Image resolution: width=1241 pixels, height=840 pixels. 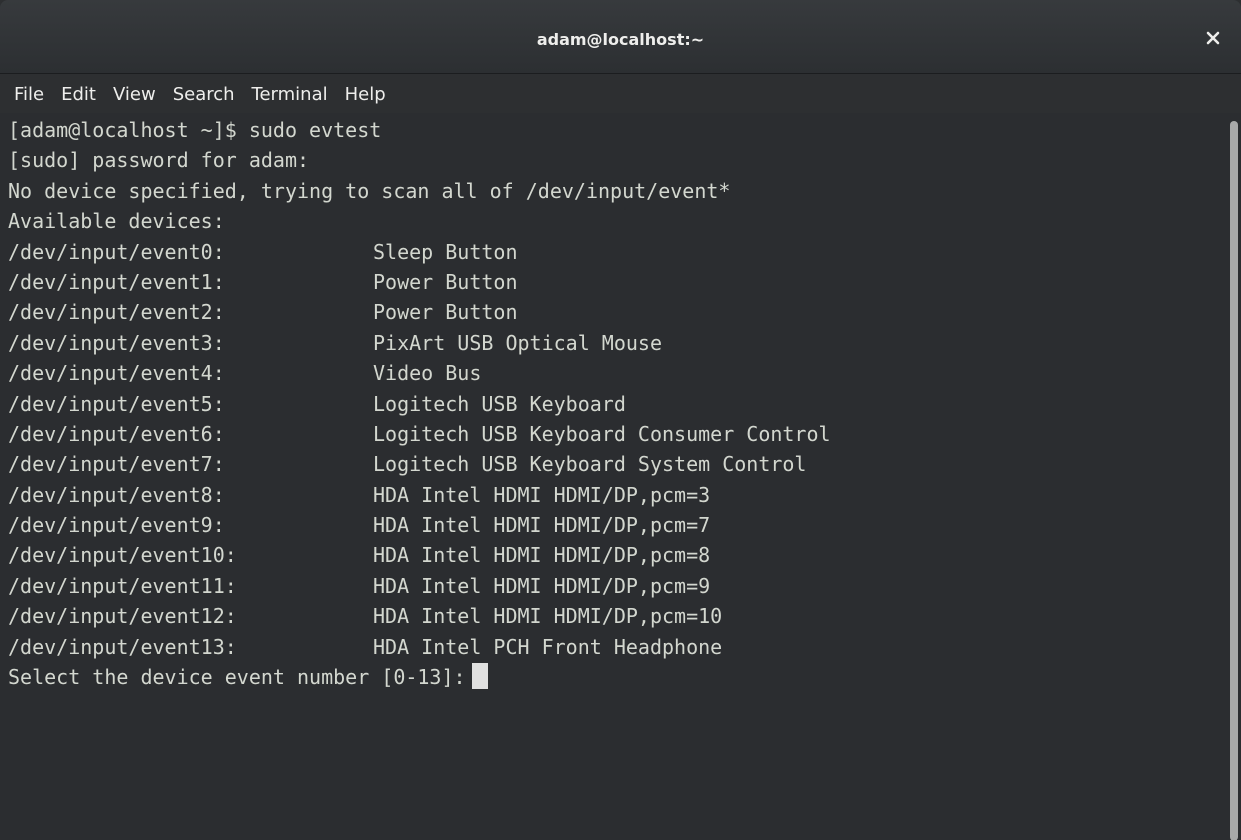 I want to click on device-path: /dev/input/event2:, so click(x=116, y=312).